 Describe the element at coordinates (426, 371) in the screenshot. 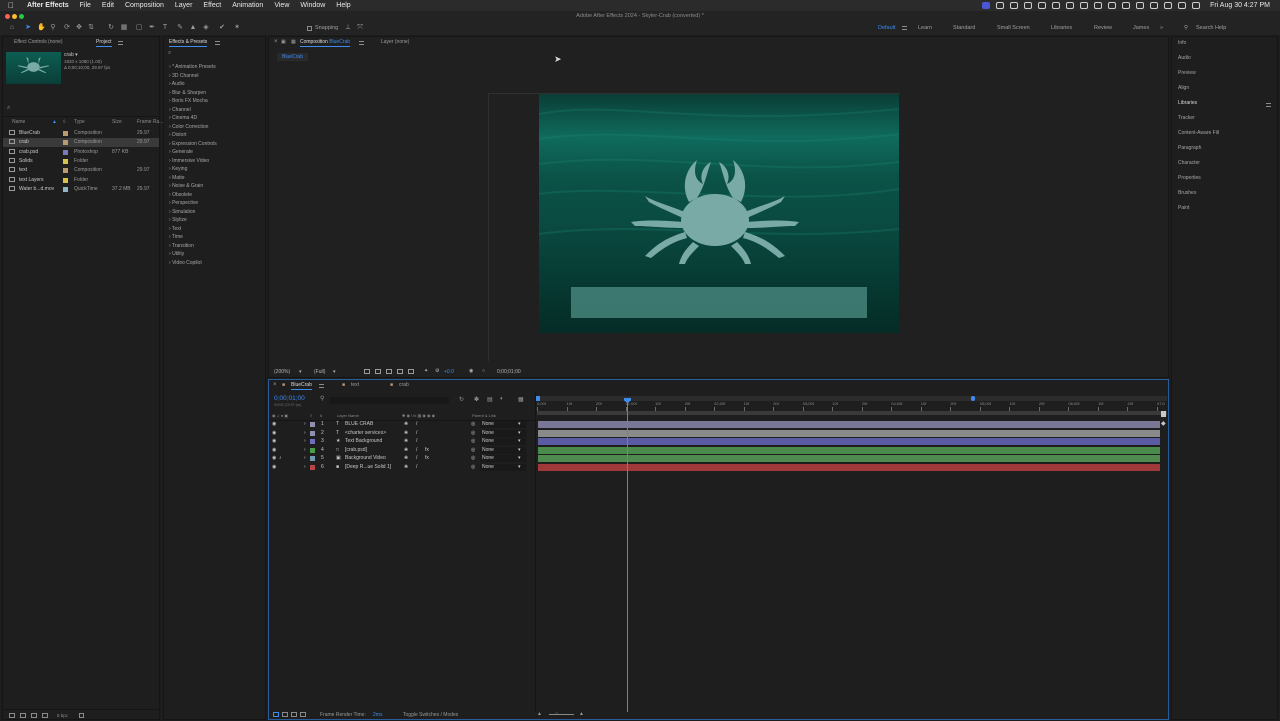

I see `fast-previews-icon: ✦` at that location.